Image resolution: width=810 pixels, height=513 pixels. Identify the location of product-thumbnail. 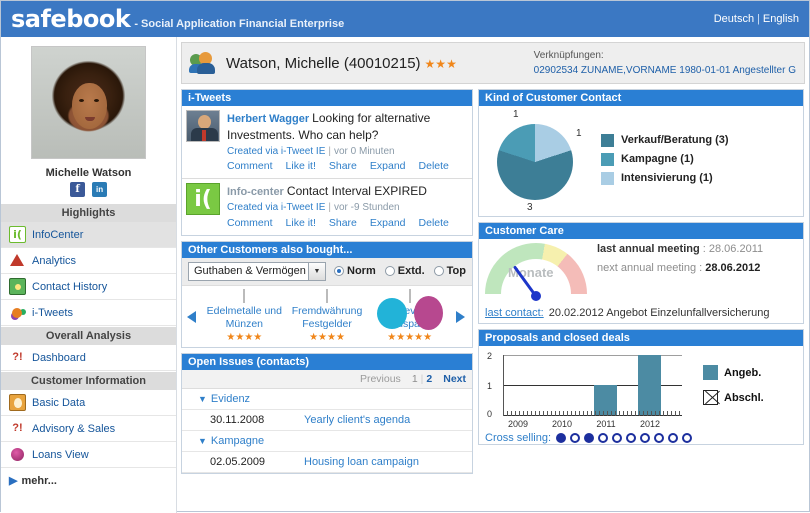
(409, 295).